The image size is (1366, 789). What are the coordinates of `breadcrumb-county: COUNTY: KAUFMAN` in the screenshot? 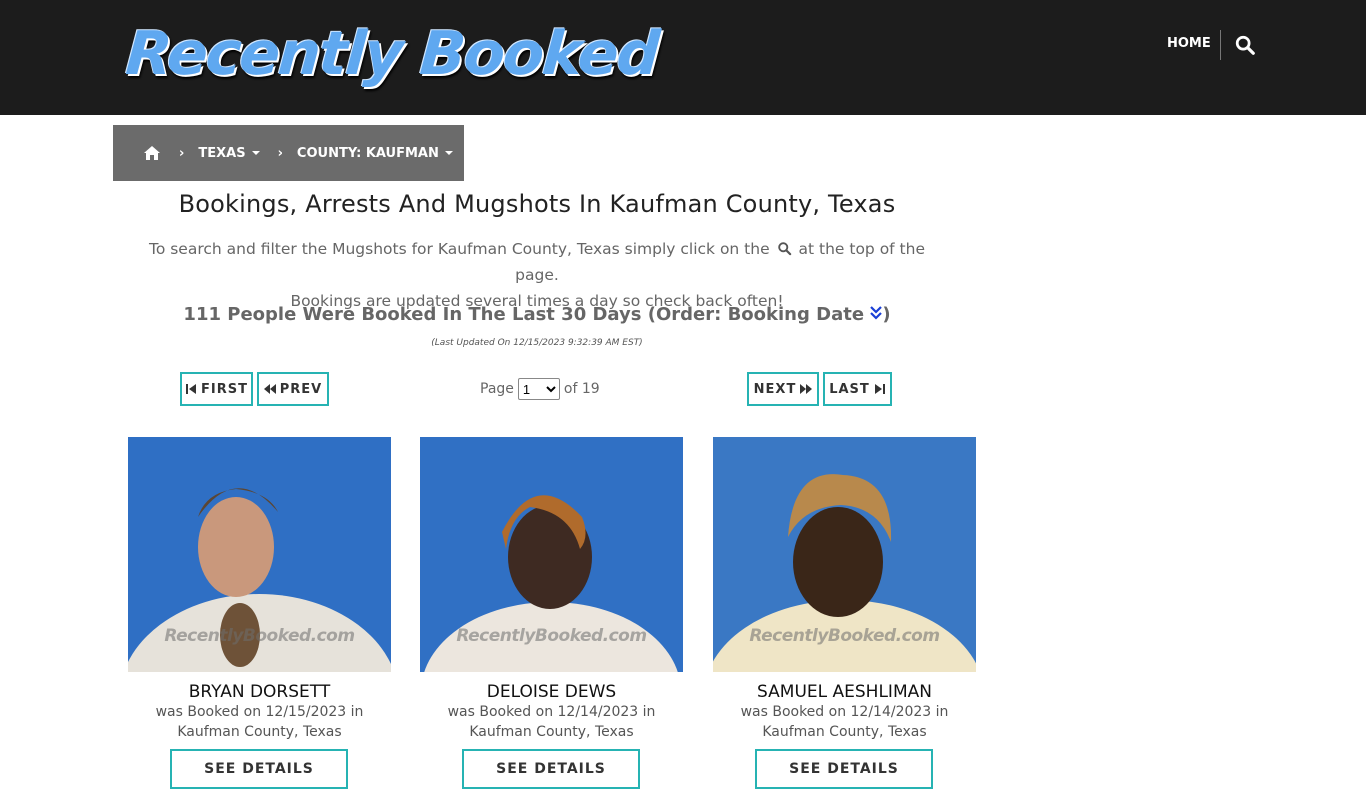 It's located at (375, 153).